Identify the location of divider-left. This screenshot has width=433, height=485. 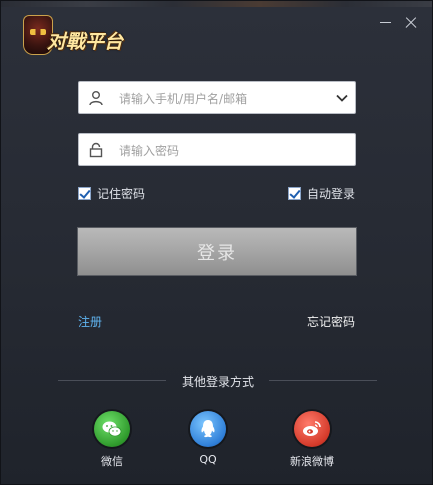
(112, 380).